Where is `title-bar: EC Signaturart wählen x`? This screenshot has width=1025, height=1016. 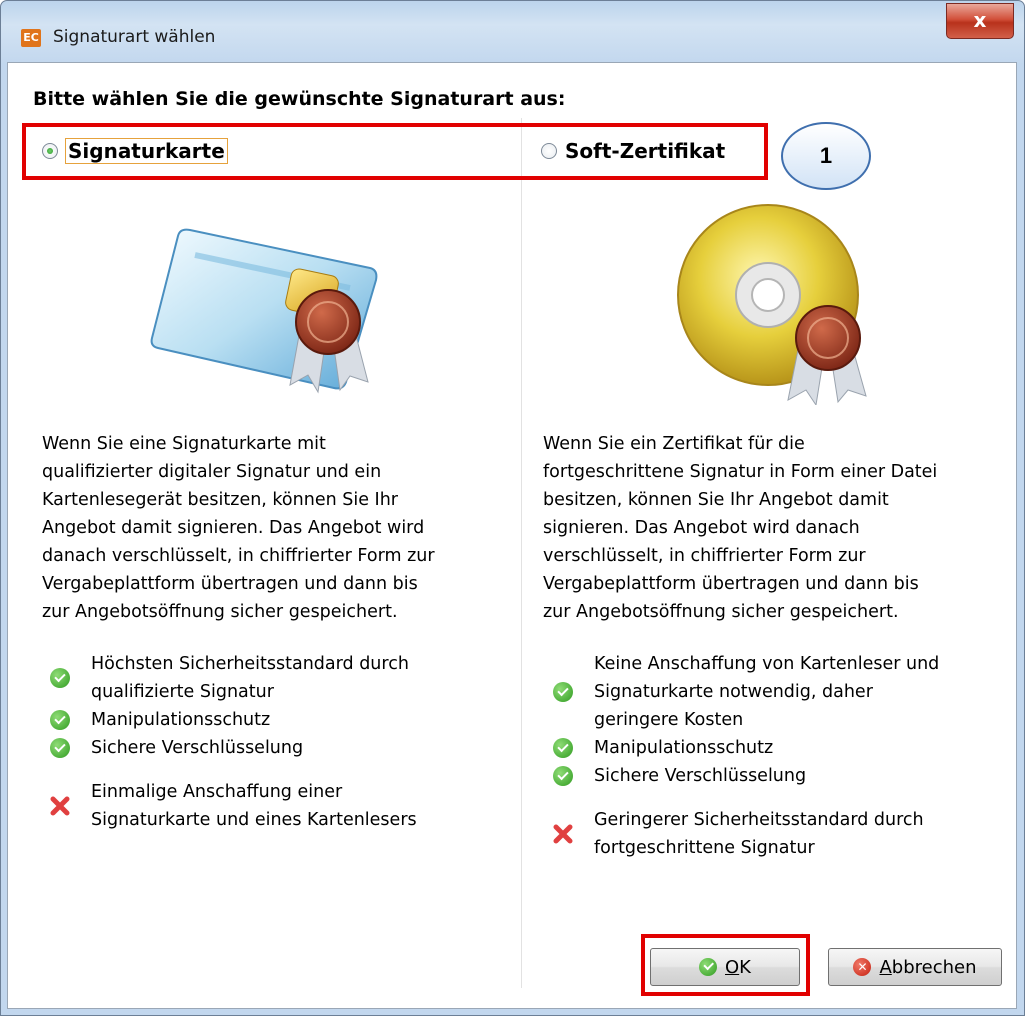
title-bar: EC Signaturart wählen x is located at coordinates (512, 32).